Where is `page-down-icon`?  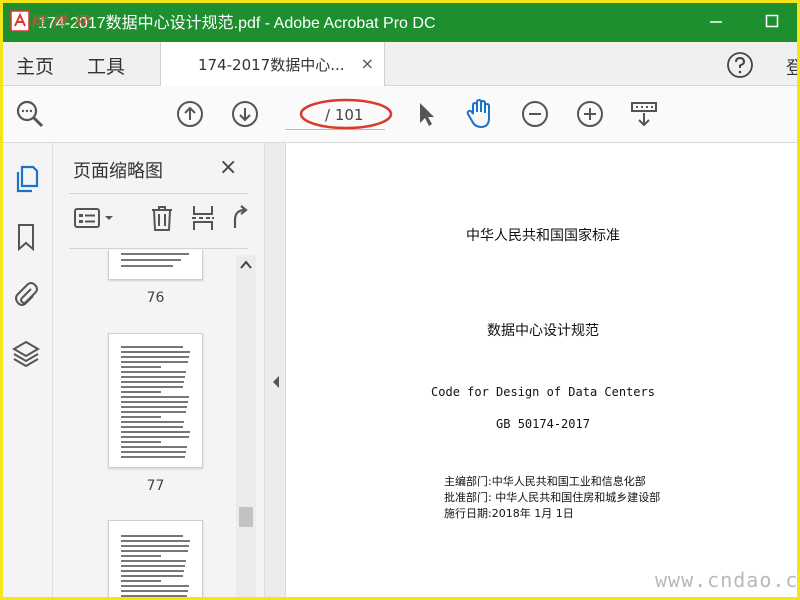
page-down-icon is located at coordinates (245, 114).